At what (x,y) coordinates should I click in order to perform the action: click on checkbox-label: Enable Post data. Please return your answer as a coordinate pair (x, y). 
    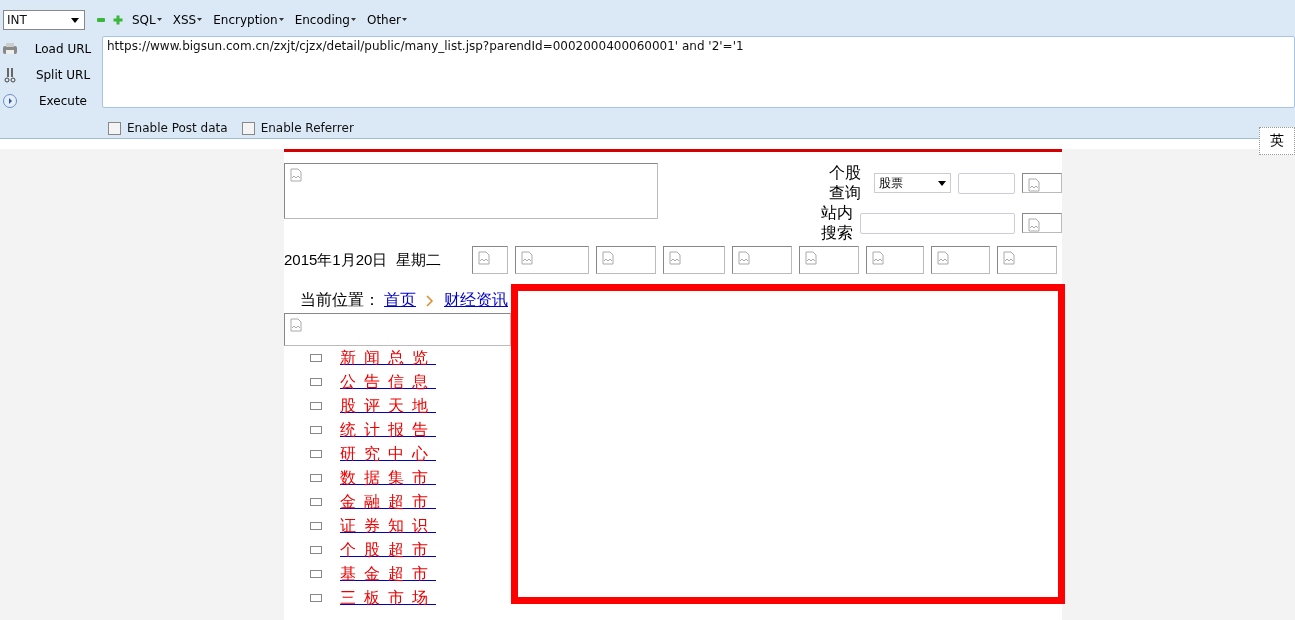
    Looking at the image, I should click on (177, 128).